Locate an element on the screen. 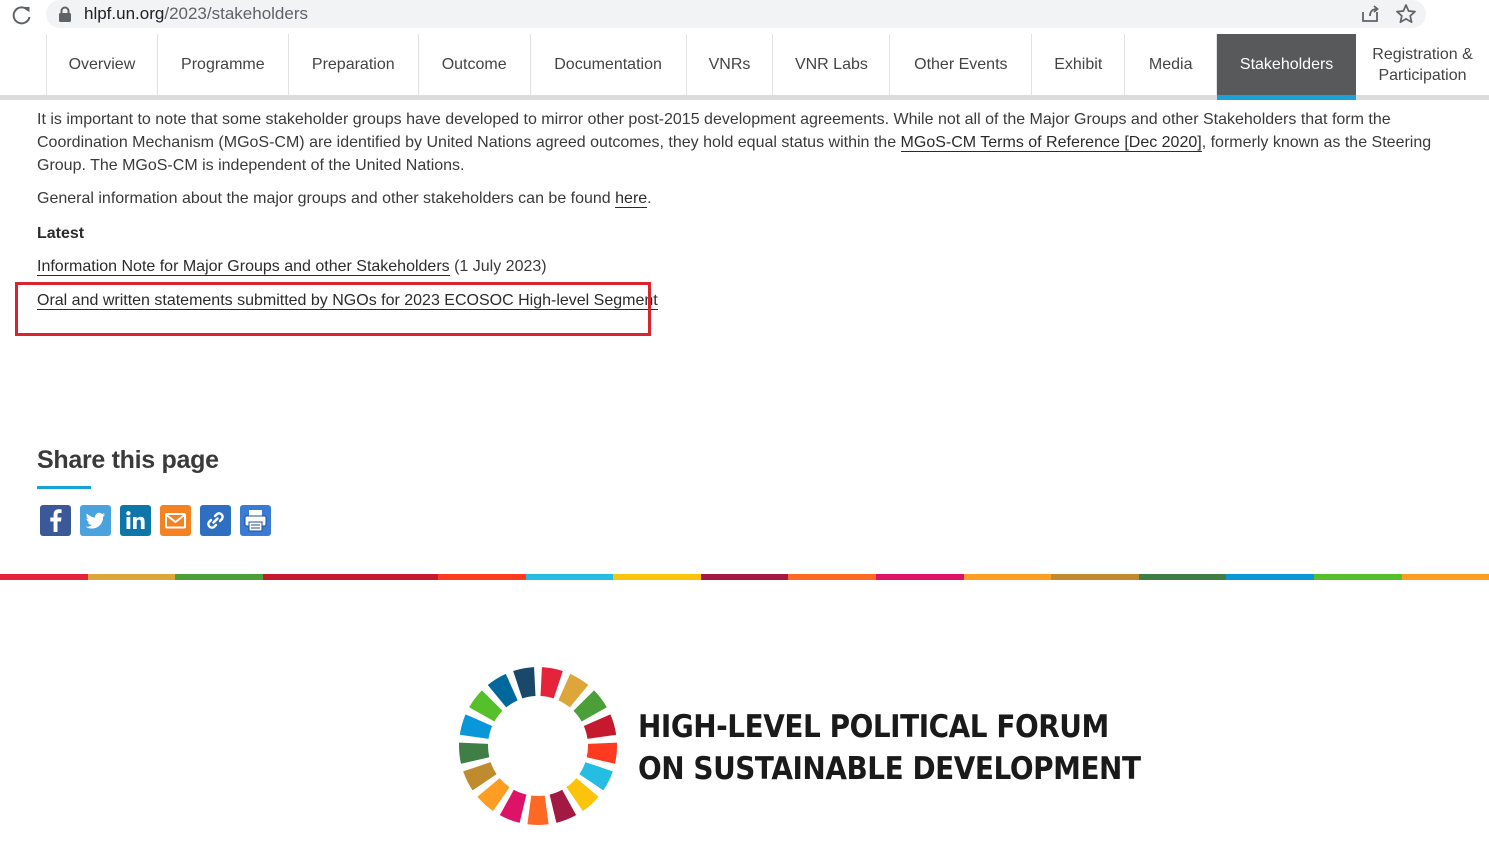 This screenshot has width=1489, height=851. email-icon is located at coordinates (175, 520).